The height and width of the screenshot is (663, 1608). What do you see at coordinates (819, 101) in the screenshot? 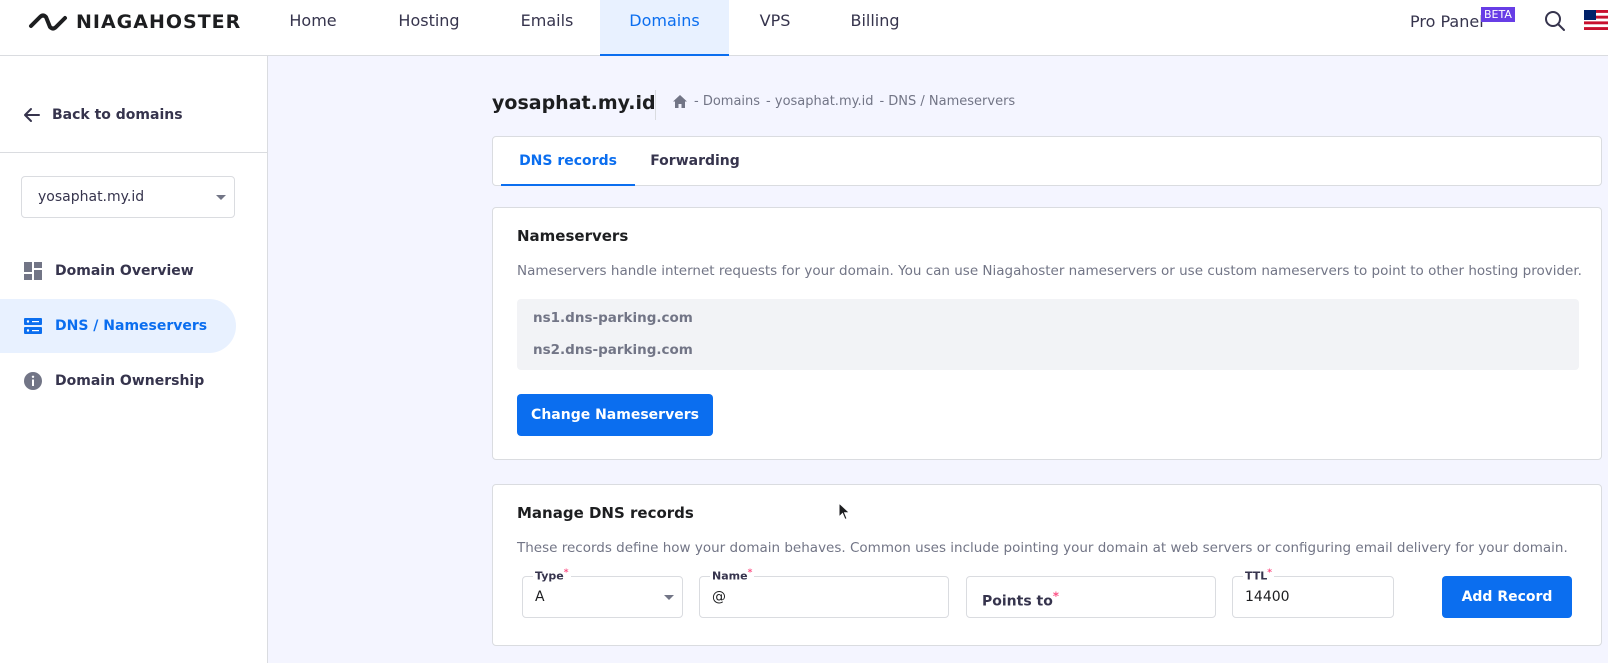
I see `breadcrumb-domain: - yosaphat.my.id` at bounding box center [819, 101].